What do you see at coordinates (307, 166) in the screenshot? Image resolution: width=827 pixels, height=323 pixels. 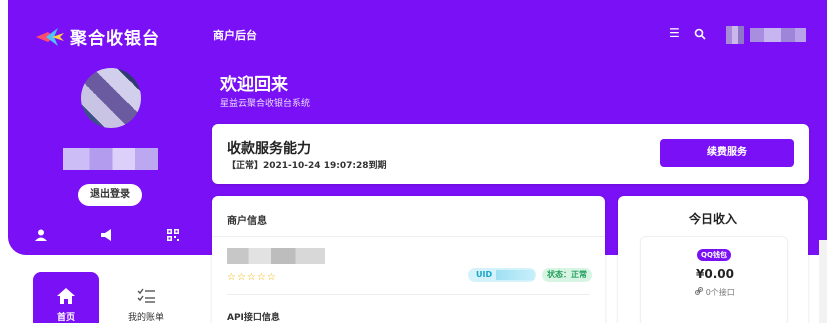 I see `service-status: 【正常】2021-10-24 19:07:28到期` at bounding box center [307, 166].